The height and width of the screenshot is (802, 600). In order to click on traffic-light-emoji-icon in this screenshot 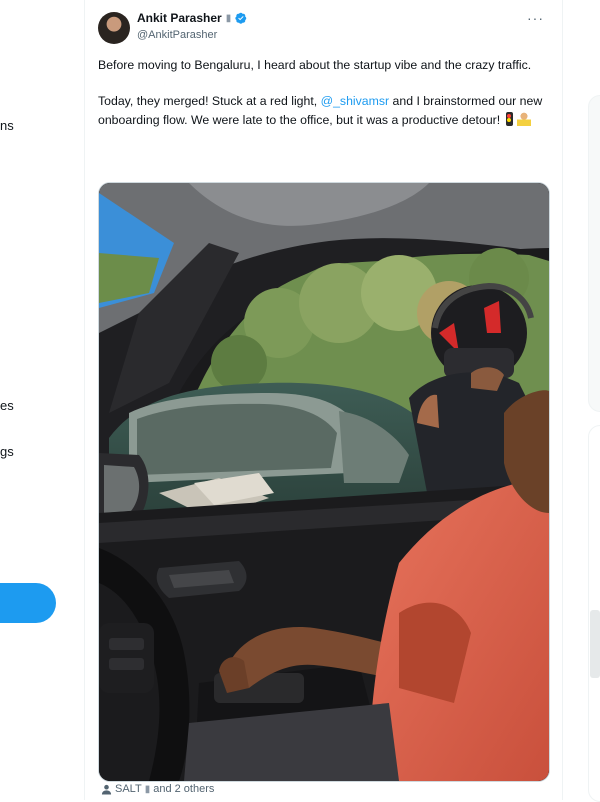, I will do `click(509, 118)`.